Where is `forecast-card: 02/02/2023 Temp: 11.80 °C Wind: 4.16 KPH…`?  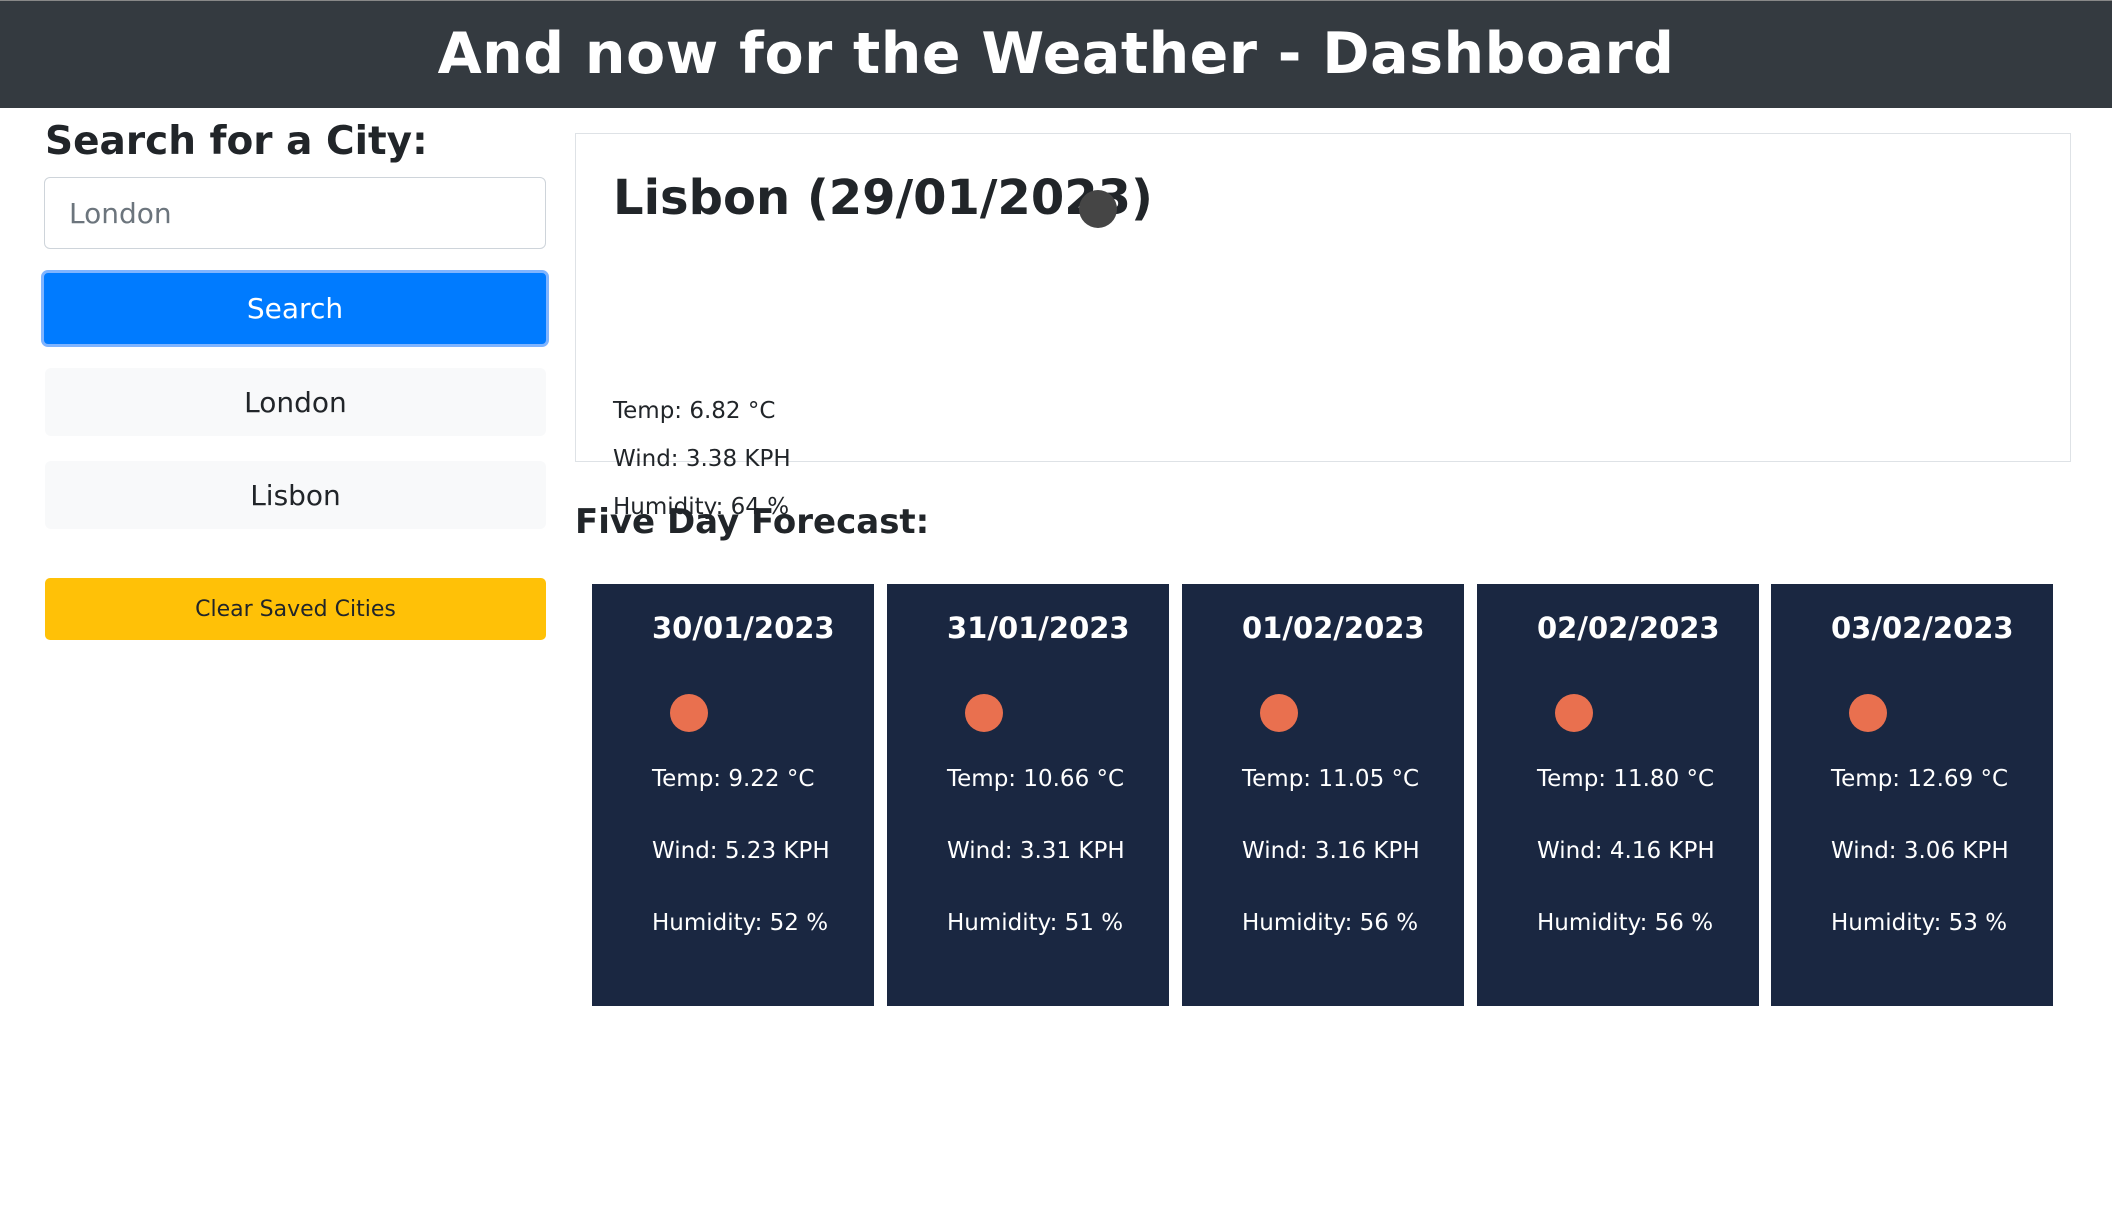
forecast-card: 02/02/2023 Temp: 11.80 °C Wind: 4.16 KPH… is located at coordinates (1618, 795).